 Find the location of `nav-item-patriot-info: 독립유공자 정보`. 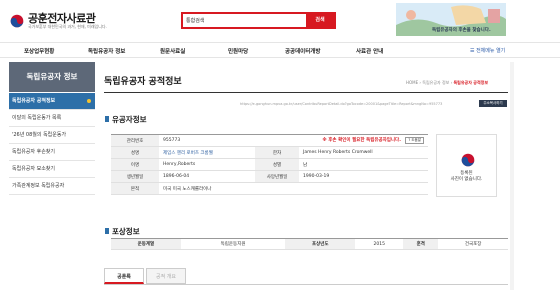

nav-item-patriot-info: 독립유공자 정보 is located at coordinates (106, 51).